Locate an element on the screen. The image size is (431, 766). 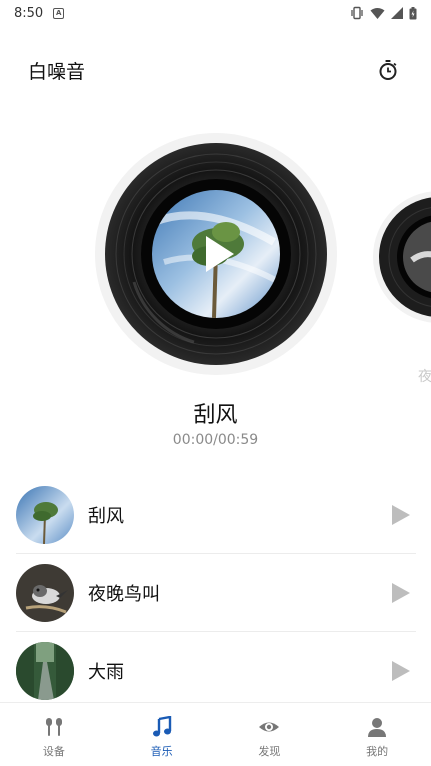
sound-name: 刮风 is located at coordinates (106, 516).